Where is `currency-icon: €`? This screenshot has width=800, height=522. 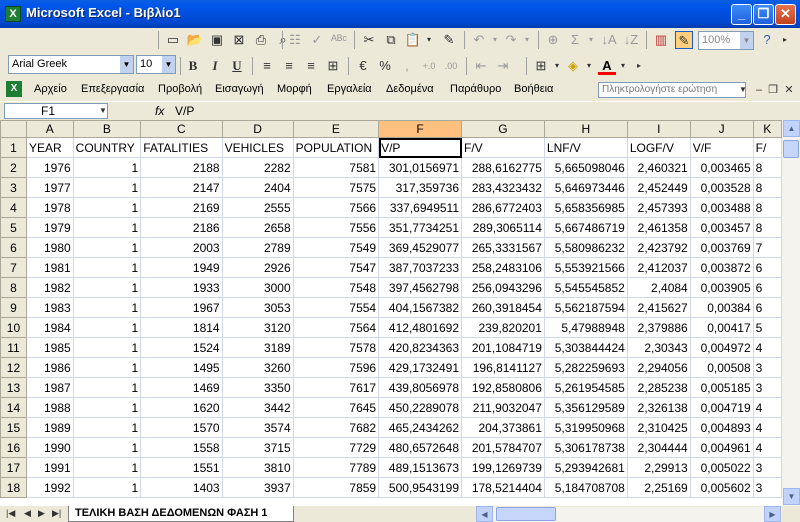 currency-icon: € is located at coordinates (363, 66).